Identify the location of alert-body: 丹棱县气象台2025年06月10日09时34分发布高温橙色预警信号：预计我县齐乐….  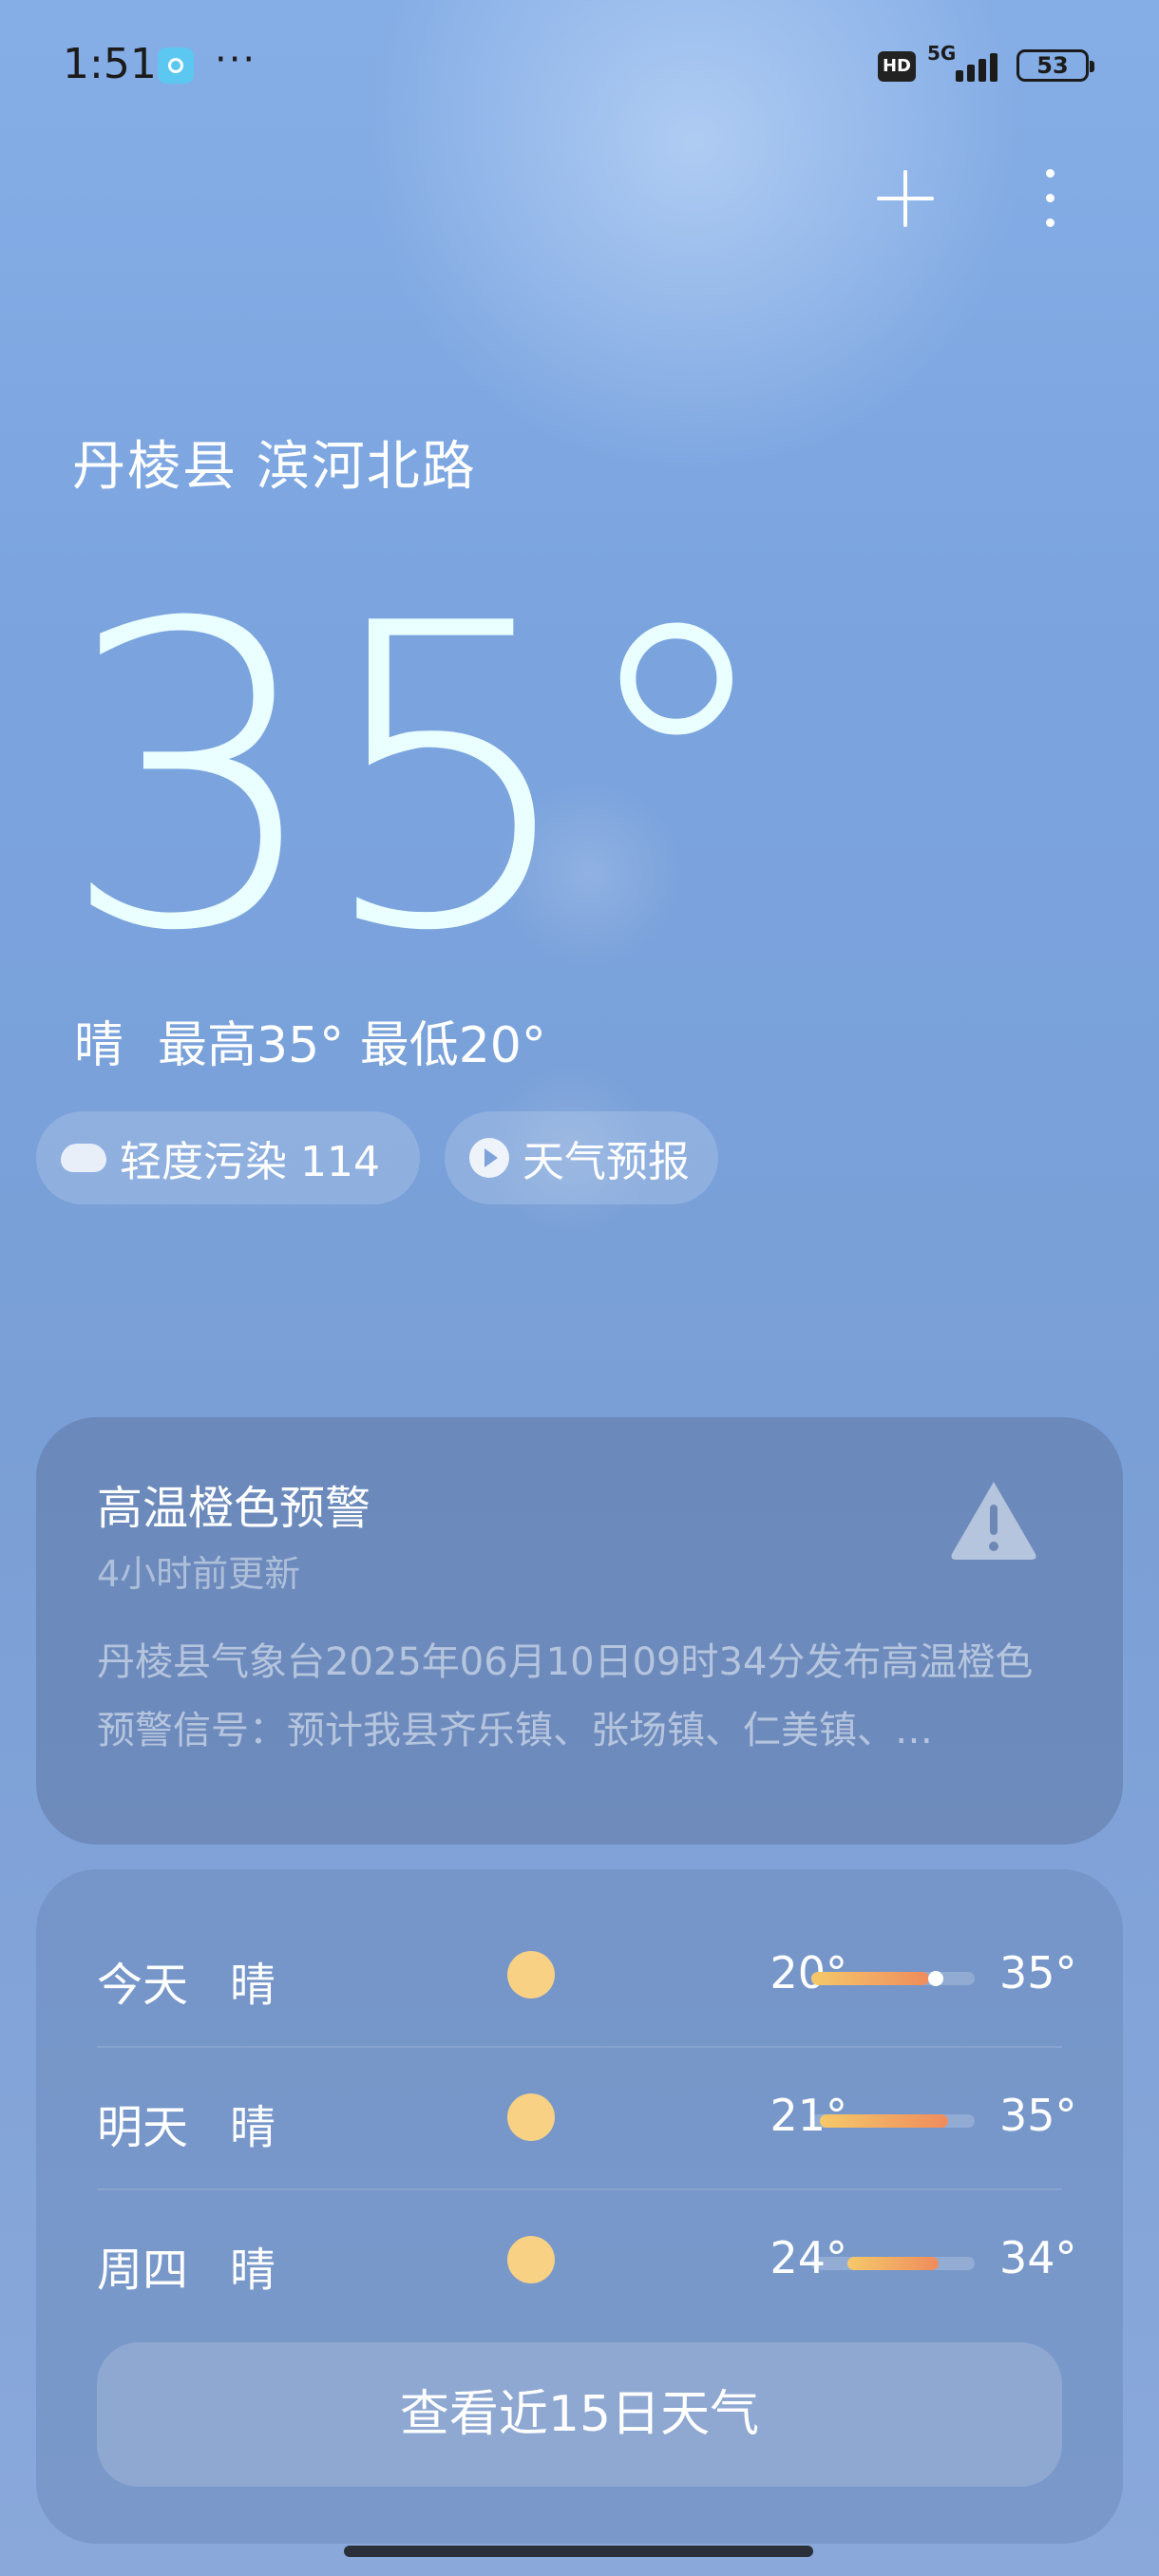
(565, 1696).